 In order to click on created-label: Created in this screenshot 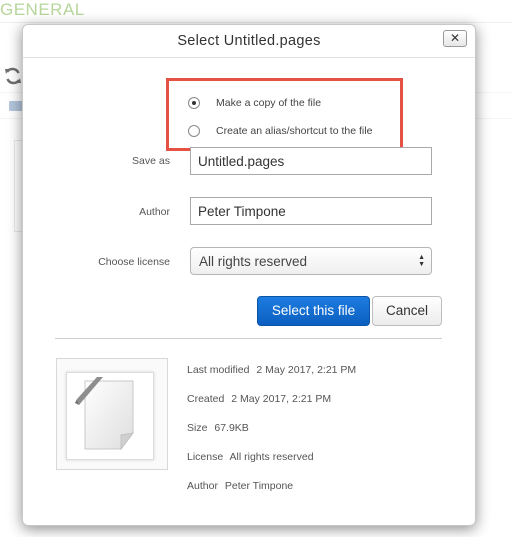, I will do `click(206, 399)`.